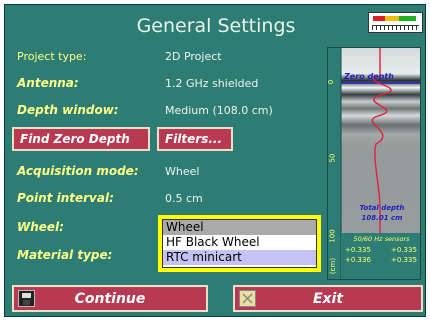  What do you see at coordinates (239, 257) in the screenshot?
I see `wheel-option-rtc-minicart: RTC minicart` at bounding box center [239, 257].